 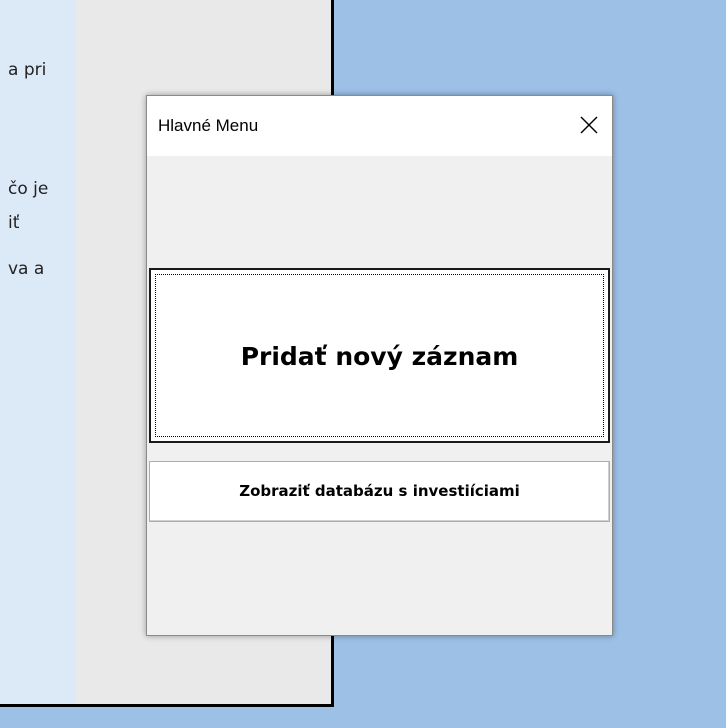 I want to click on dialog-titlebar: Hlavné Menu, so click(x=379, y=126).